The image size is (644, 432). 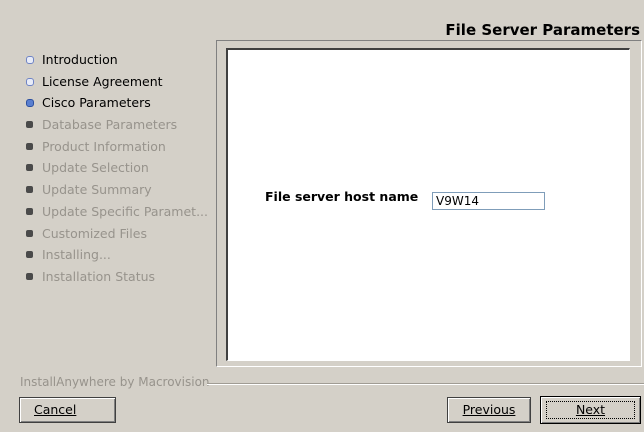 I want to click on step-label: Customized Files, so click(x=94, y=233).